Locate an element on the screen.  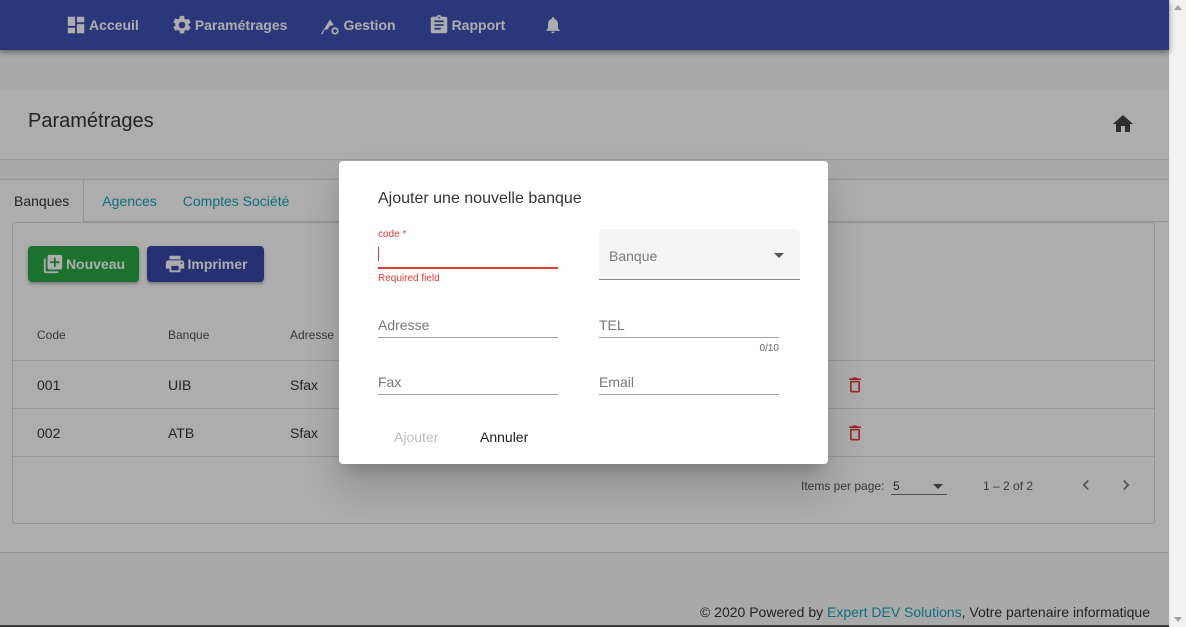
tel-field: TEL 0/10 is located at coordinates (689, 335).